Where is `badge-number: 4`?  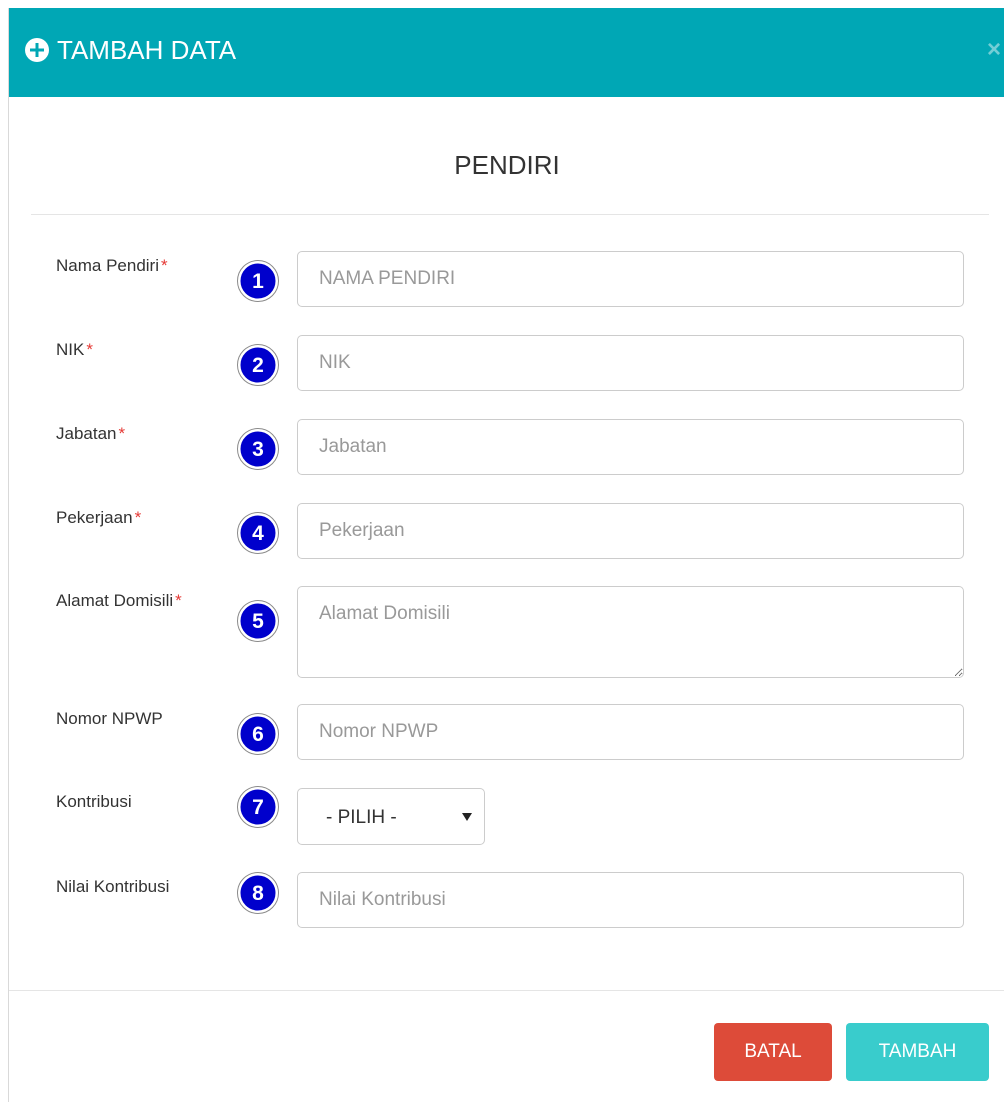
badge-number: 4 is located at coordinates (258, 533).